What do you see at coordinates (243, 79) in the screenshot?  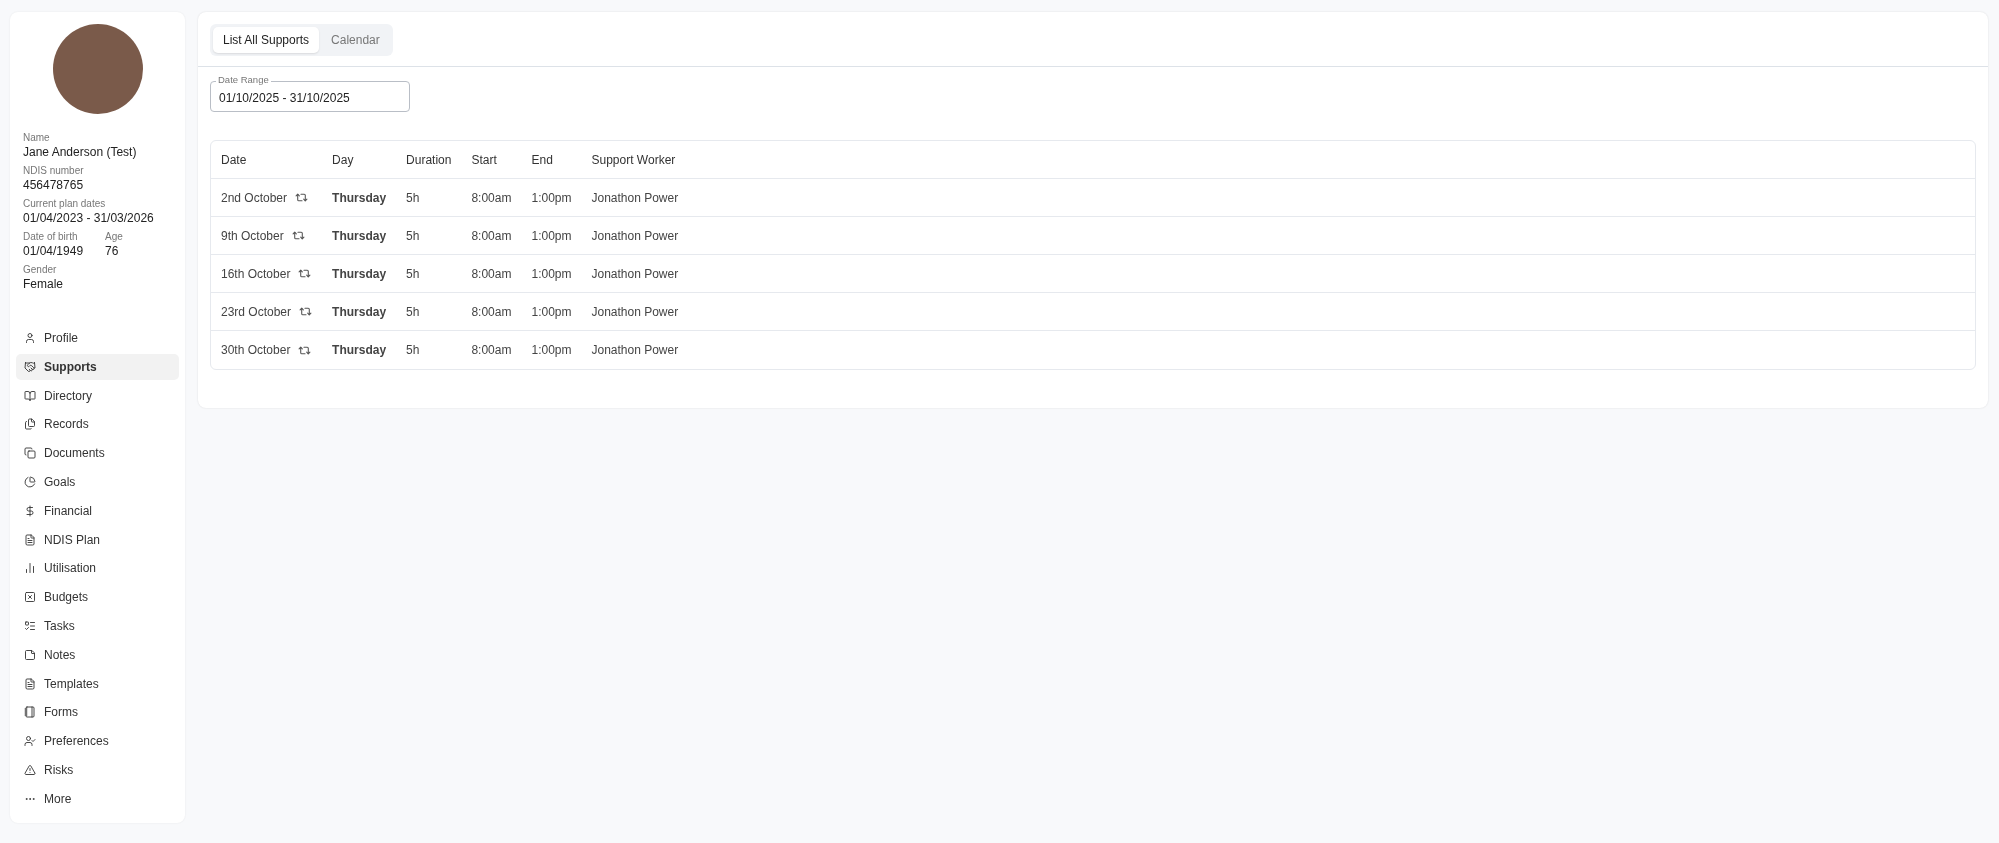 I see `field-label: Date Range` at bounding box center [243, 79].